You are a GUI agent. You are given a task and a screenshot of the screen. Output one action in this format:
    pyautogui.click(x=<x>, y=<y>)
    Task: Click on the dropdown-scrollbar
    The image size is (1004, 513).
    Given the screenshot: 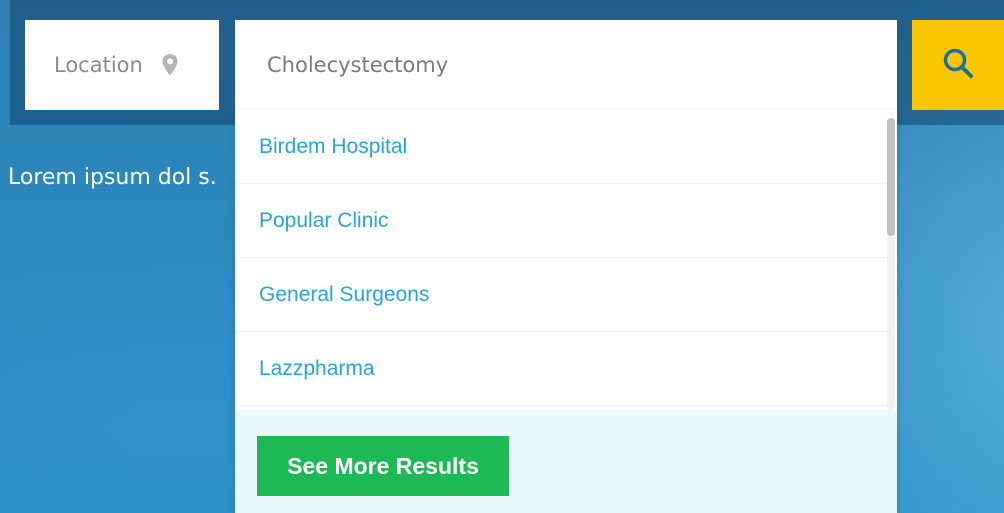 What is the action you would take?
    pyautogui.click(x=891, y=264)
    